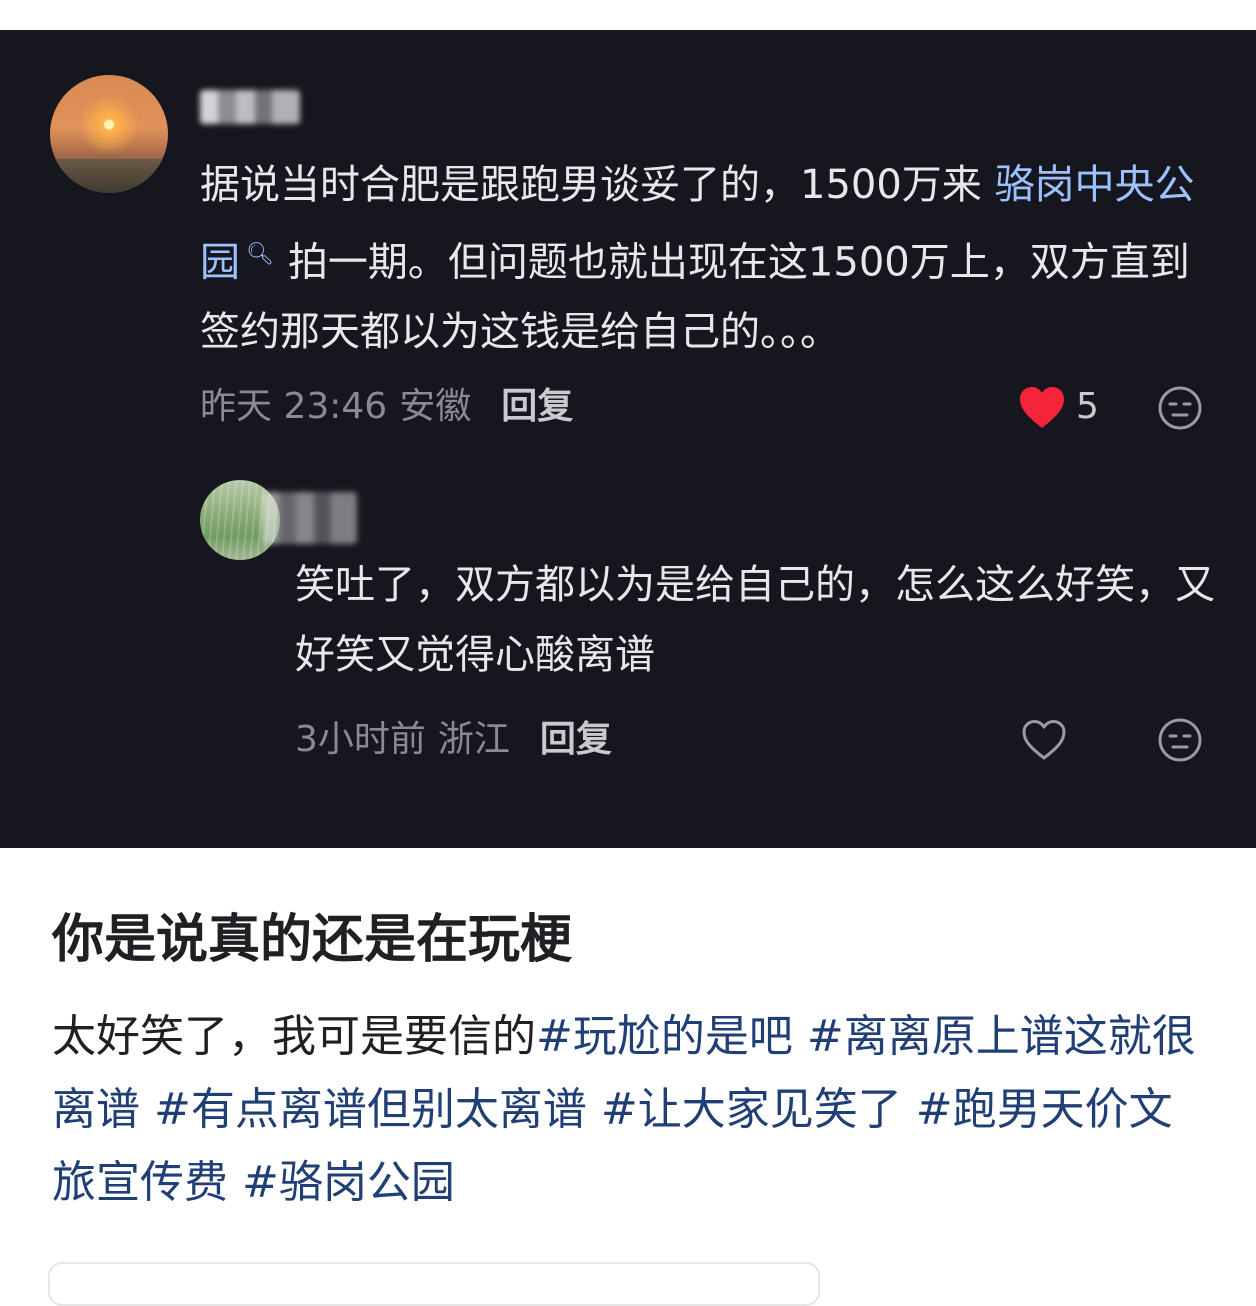  What do you see at coordinates (1044, 740) in the screenshot?
I see `heart-outline-icon` at bounding box center [1044, 740].